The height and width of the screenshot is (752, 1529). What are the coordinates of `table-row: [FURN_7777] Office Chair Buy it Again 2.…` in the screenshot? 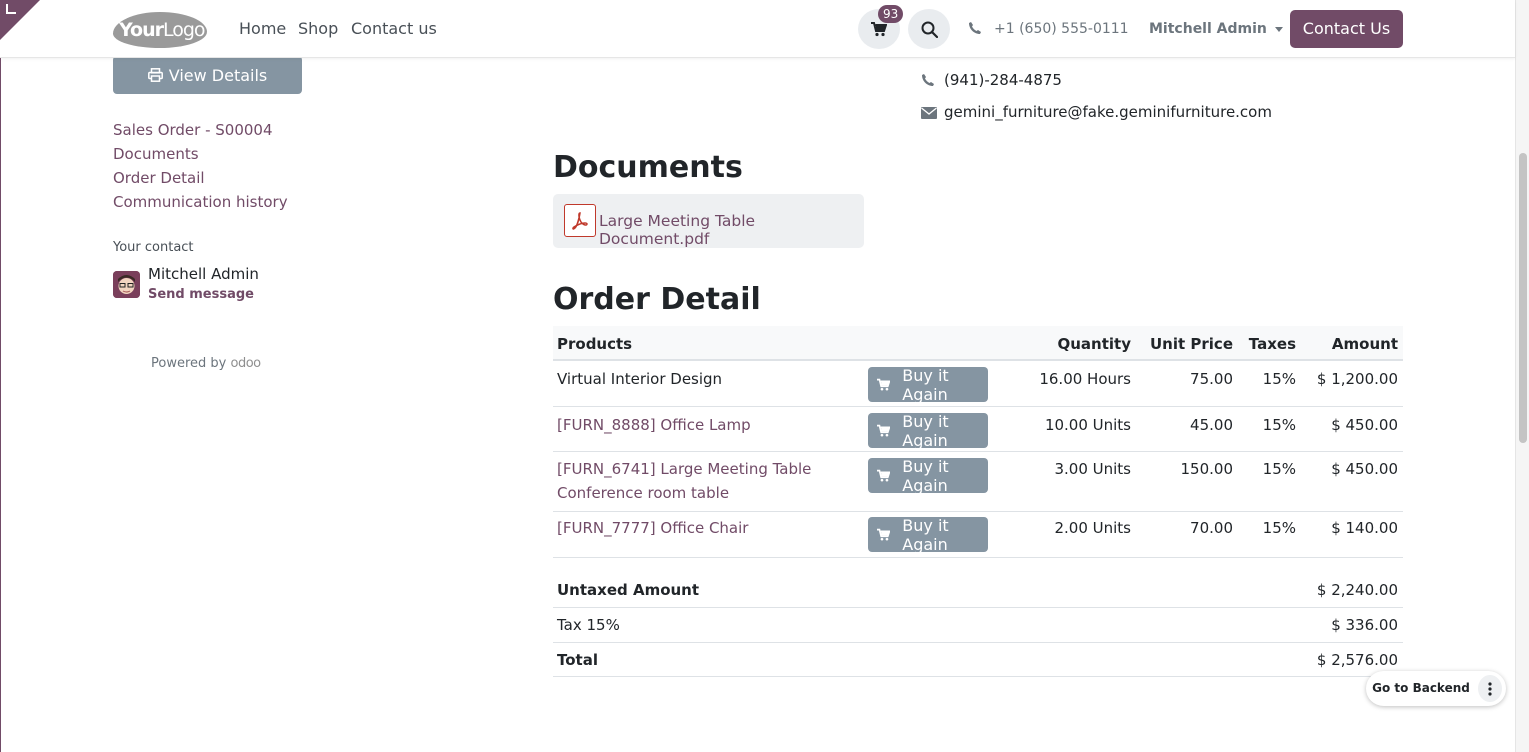 It's located at (978, 535).